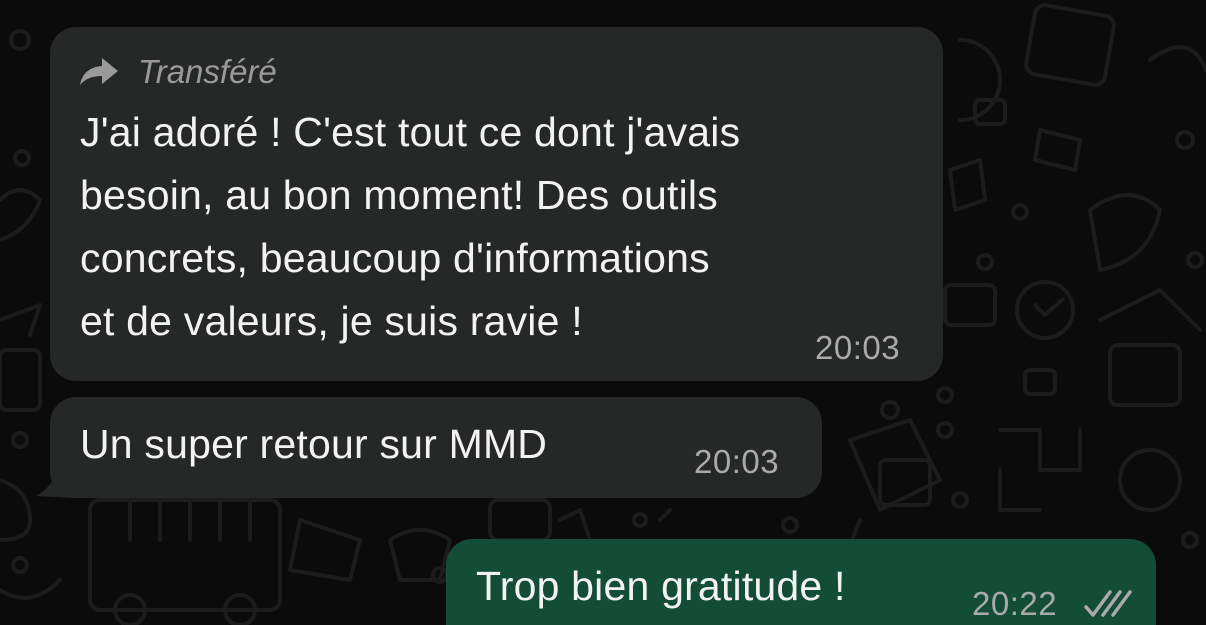 This screenshot has height=625, width=1206. I want to click on message-text: Un super retour sur MMD, so click(314, 444).